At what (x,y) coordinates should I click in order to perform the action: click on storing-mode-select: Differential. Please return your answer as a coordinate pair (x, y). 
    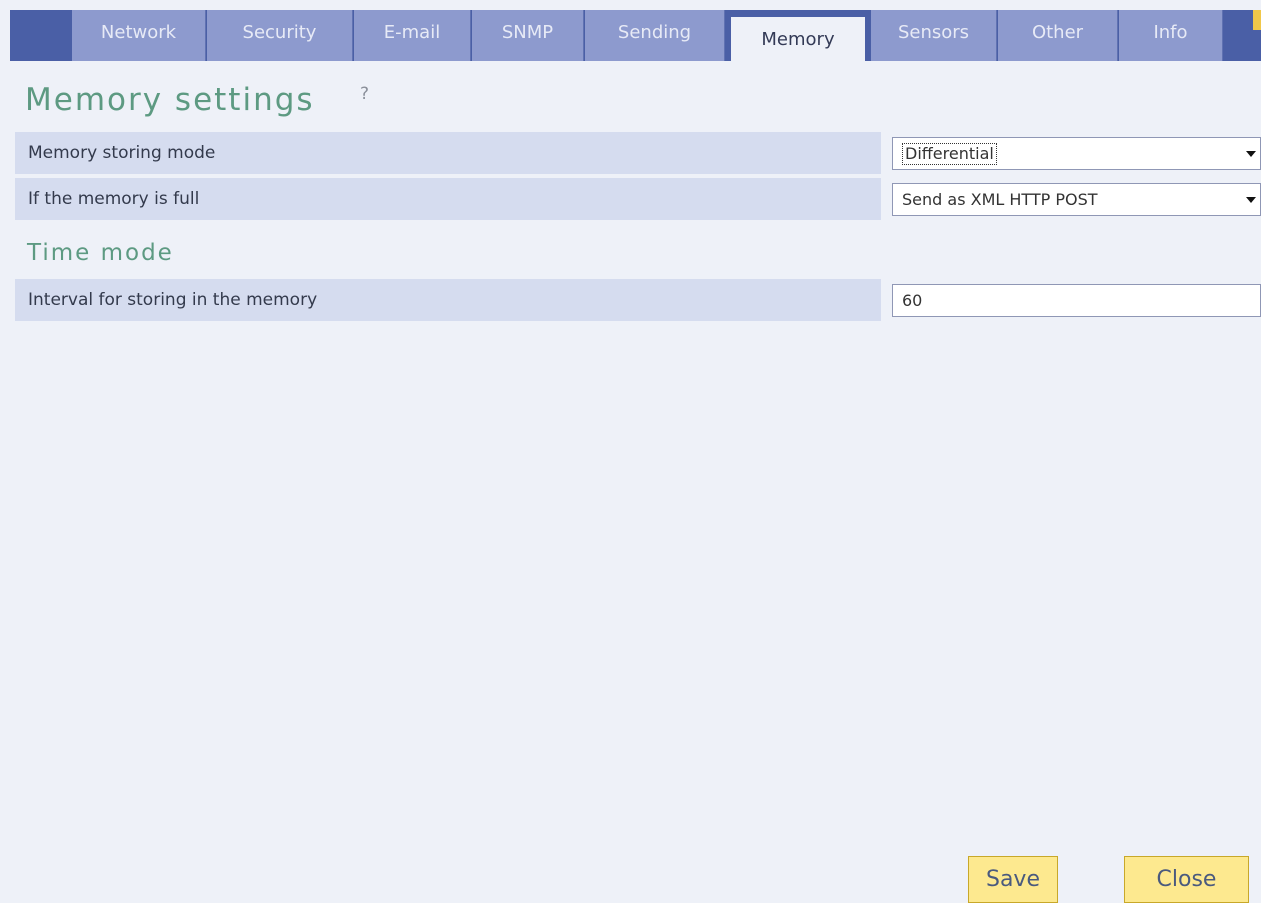
    Looking at the image, I should click on (1076, 153).